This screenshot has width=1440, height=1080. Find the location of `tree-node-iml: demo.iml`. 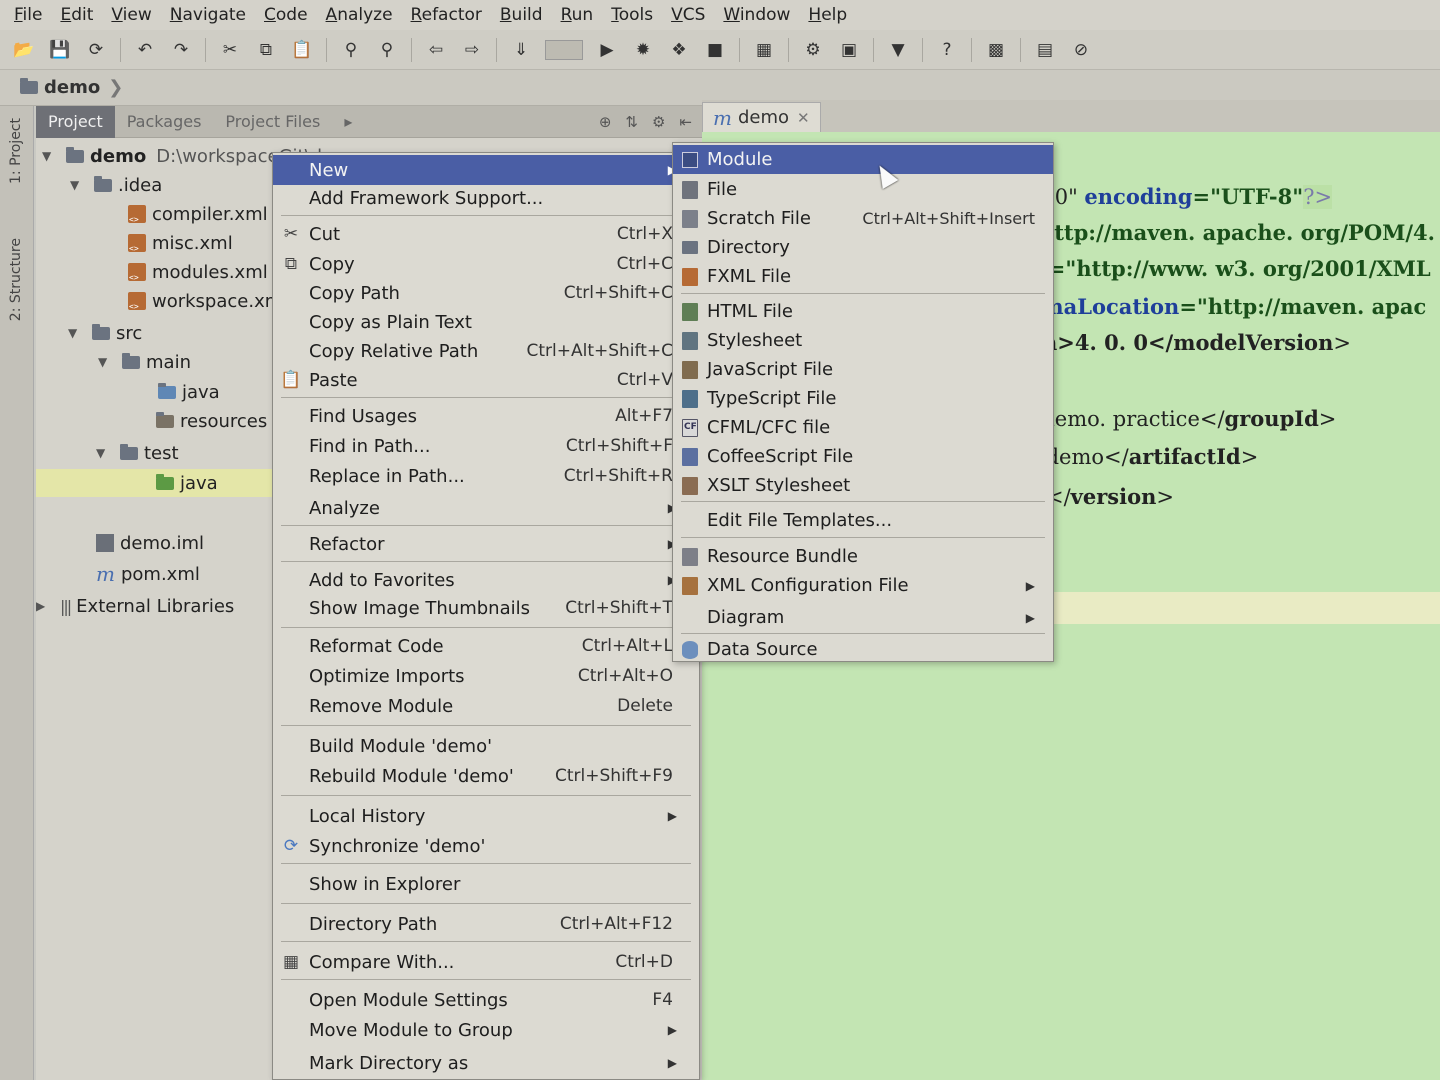

tree-node-iml: demo.iml is located at coordinates (150, 543).